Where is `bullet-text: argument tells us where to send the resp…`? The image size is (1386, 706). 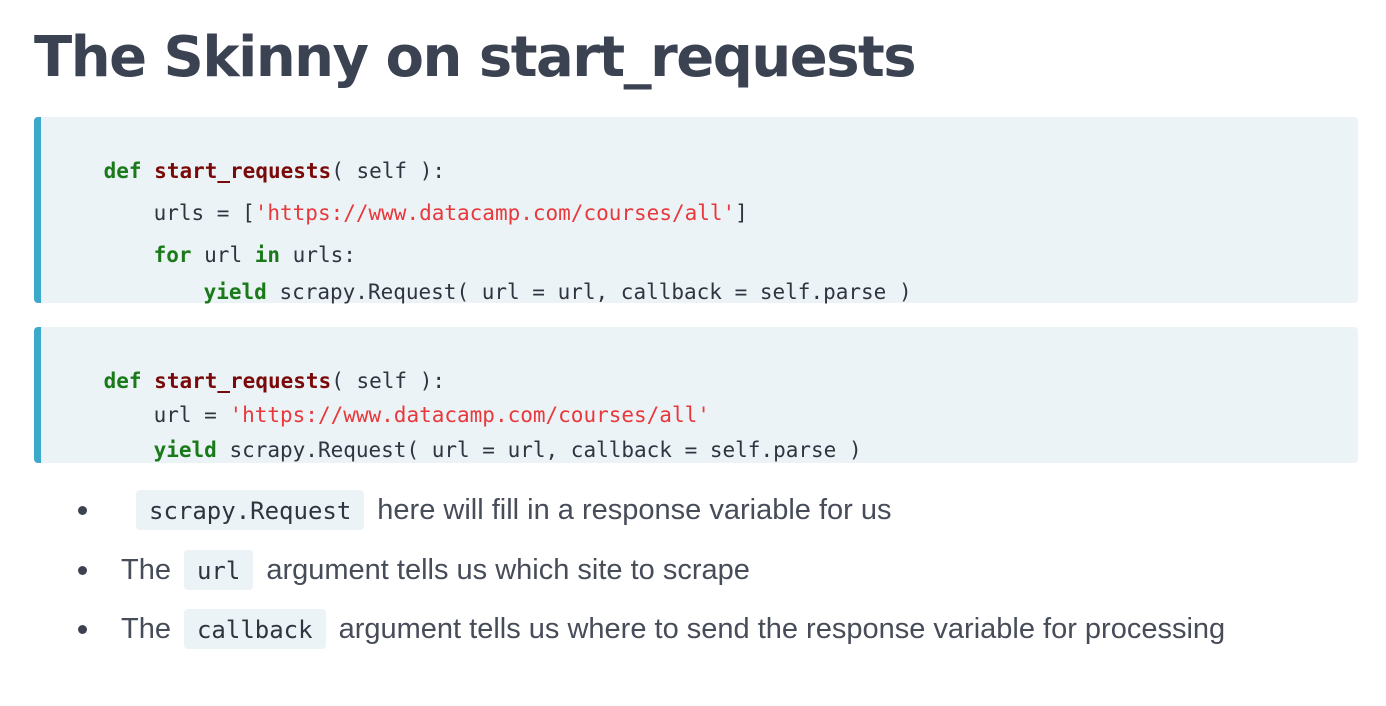 bullet-text: argument tells us where to send the resp… is located at coordinates (782, 628).